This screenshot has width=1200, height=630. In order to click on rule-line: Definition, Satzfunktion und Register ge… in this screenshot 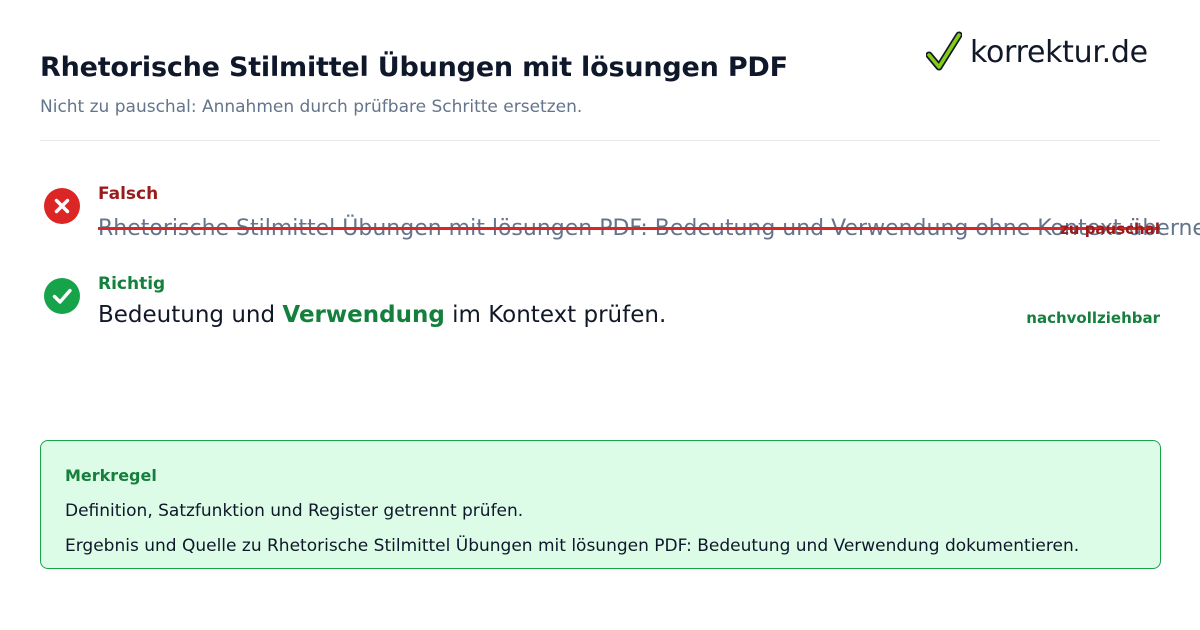, I will do `click(294, 511)`.